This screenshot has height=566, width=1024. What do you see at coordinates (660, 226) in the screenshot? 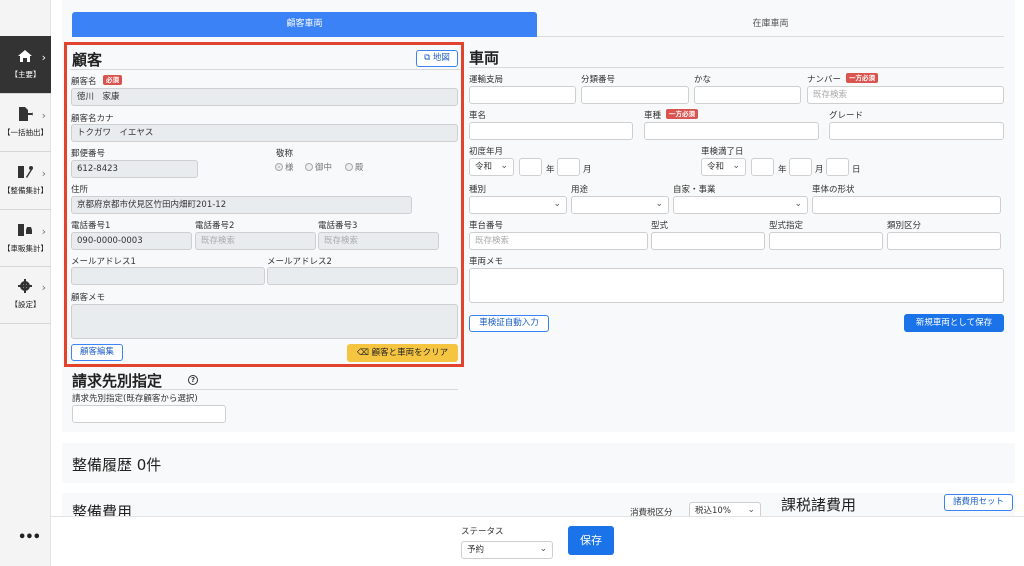
I see `model-label: 型式` at bounding box center [660, 226].